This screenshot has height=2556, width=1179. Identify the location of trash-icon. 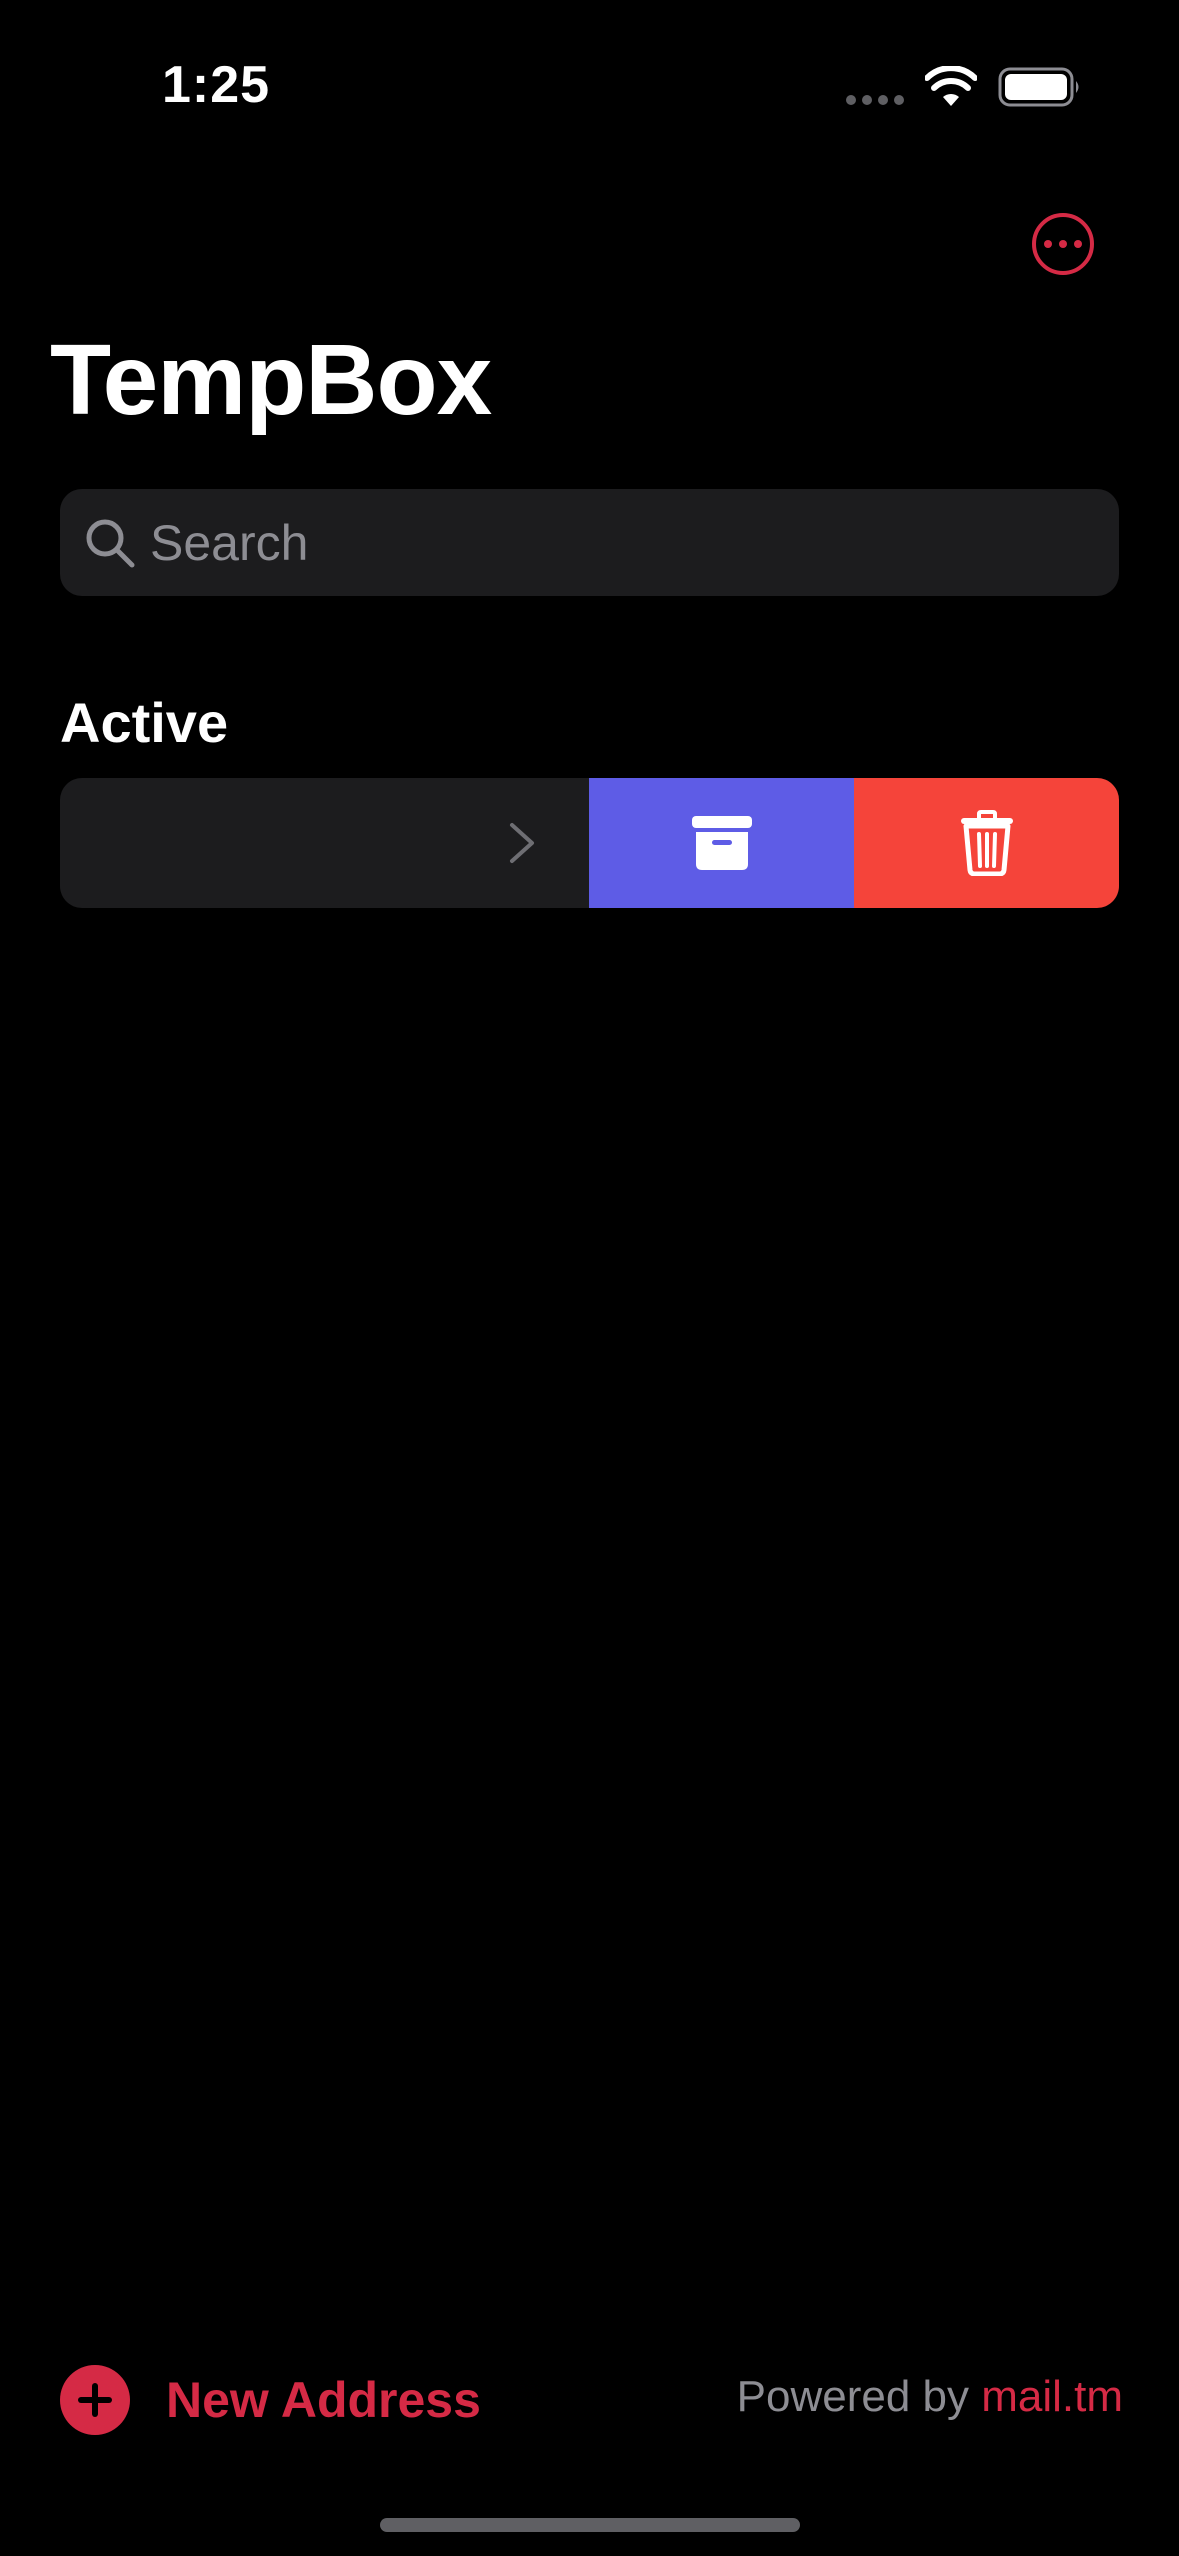
(986, 843).